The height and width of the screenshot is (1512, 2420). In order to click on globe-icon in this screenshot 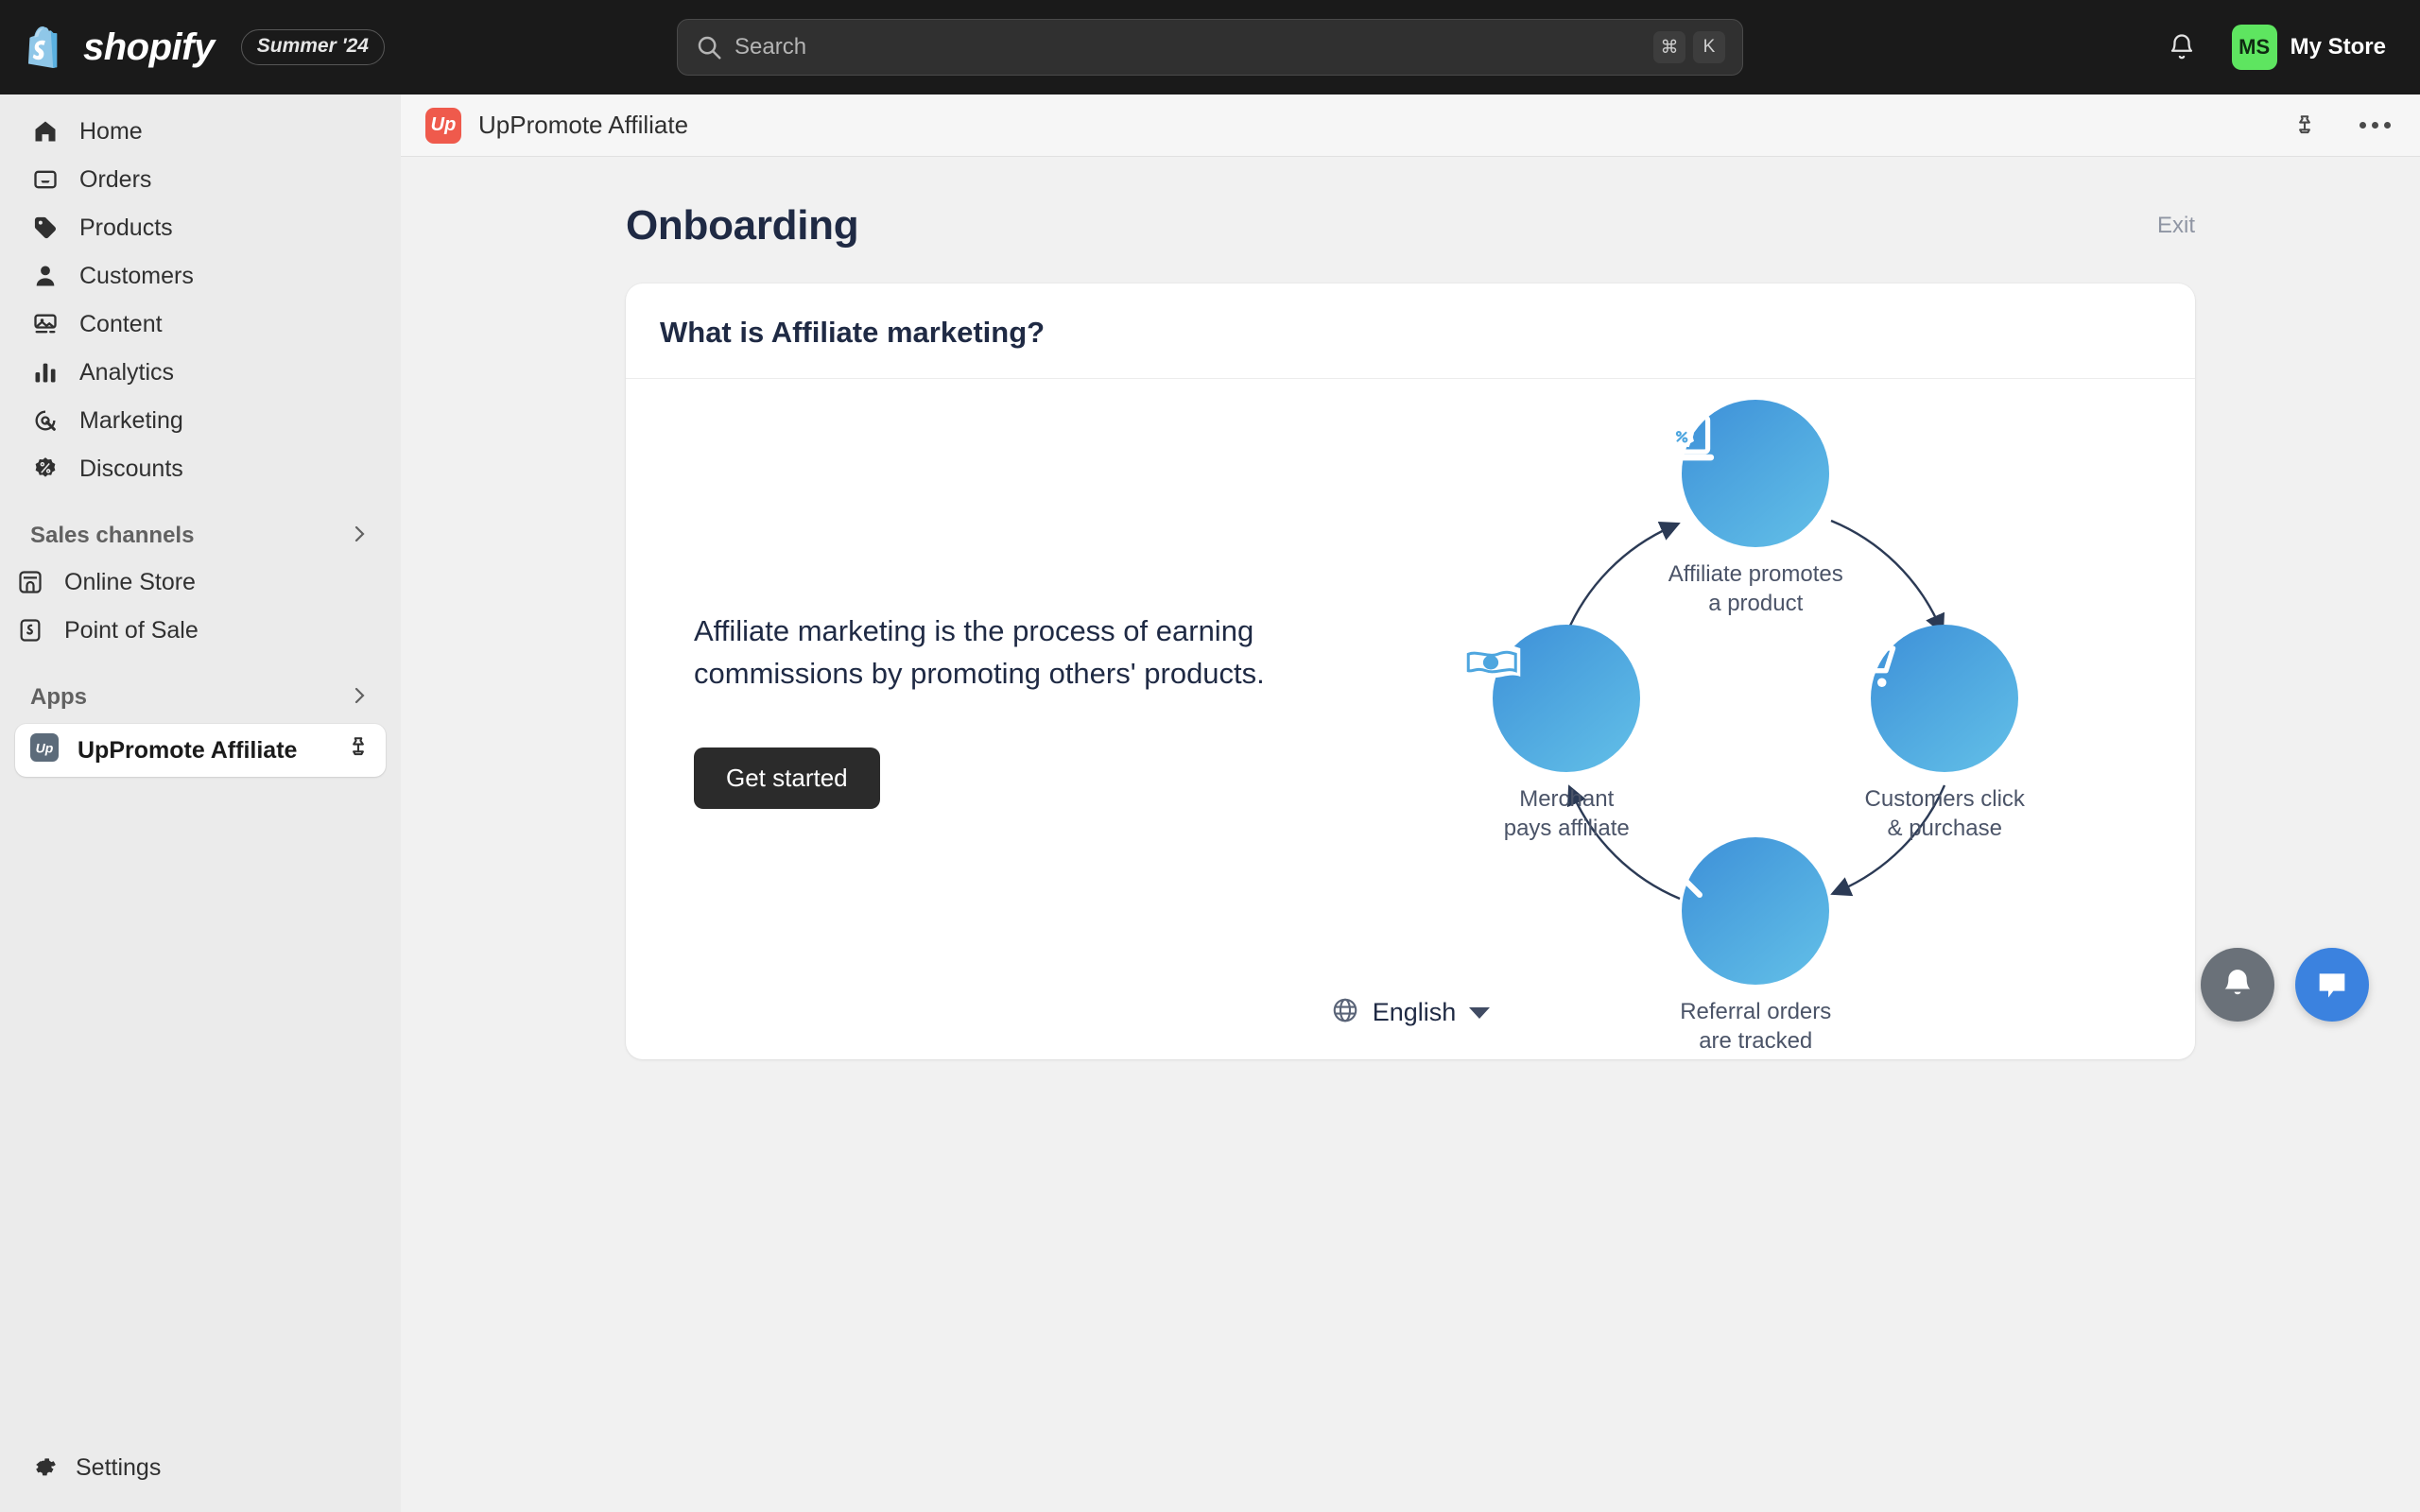, I will do `click(1345, 1012)`.